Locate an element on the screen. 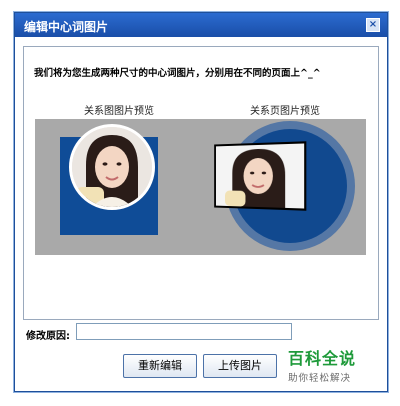 Image resolution: width=400 pixels, height=406 pixels. reason-label: 修改原因: is located at coordinates (48, 336).